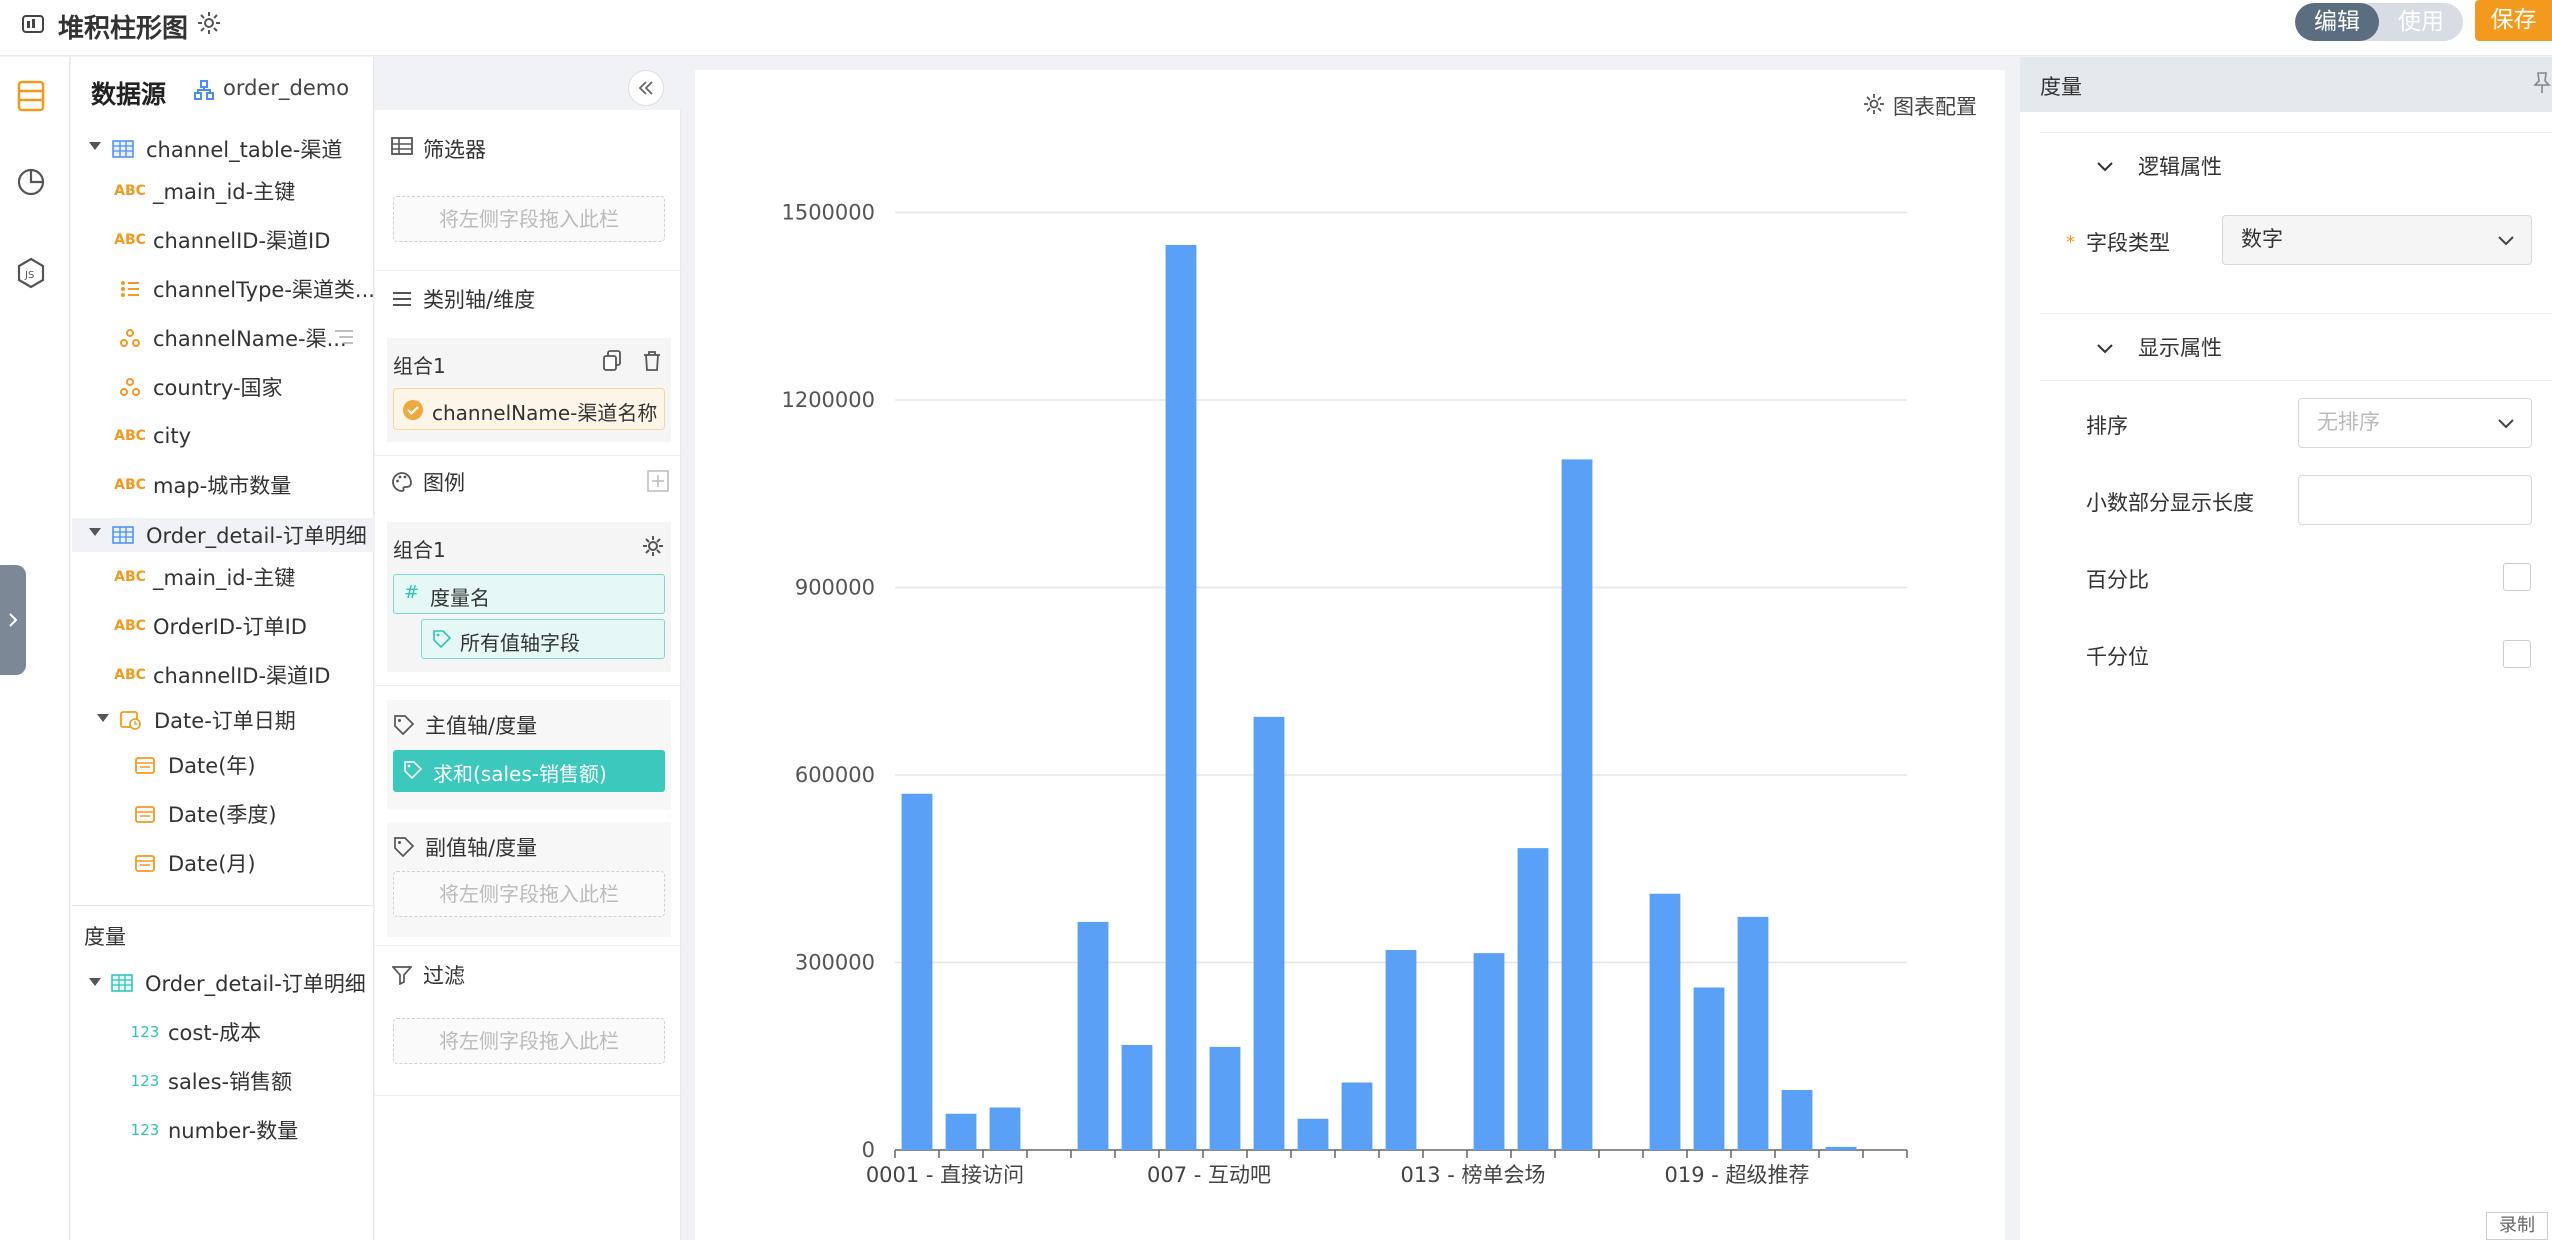 This screenshot has height=1240, width=2552. What do you see at coordinates (2377, 240) in the screenshot?
I see `field-type-select: 数字` at bounding box center [2377, 240].